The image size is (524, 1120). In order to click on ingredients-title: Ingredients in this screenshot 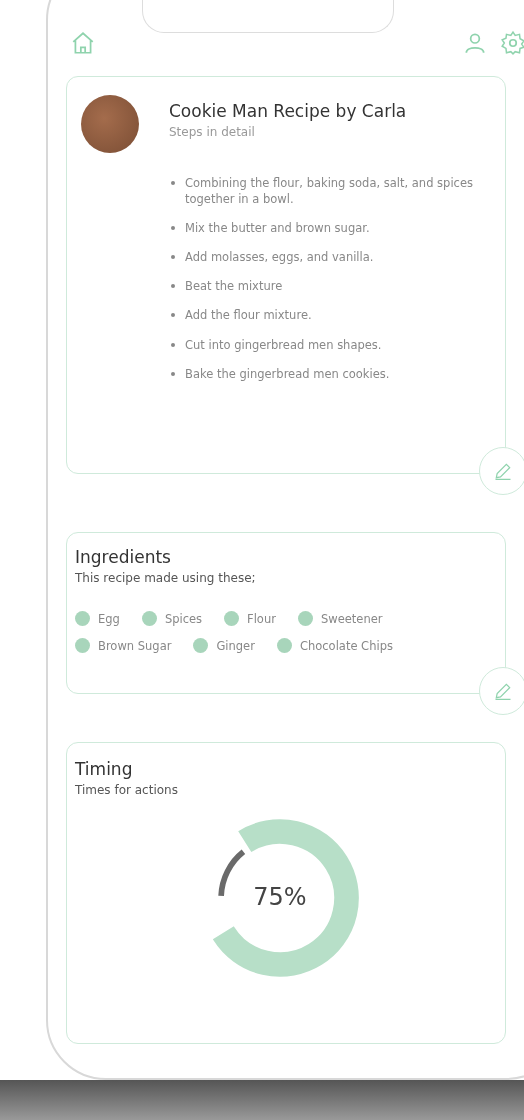, I will do `click(123, 557)`.